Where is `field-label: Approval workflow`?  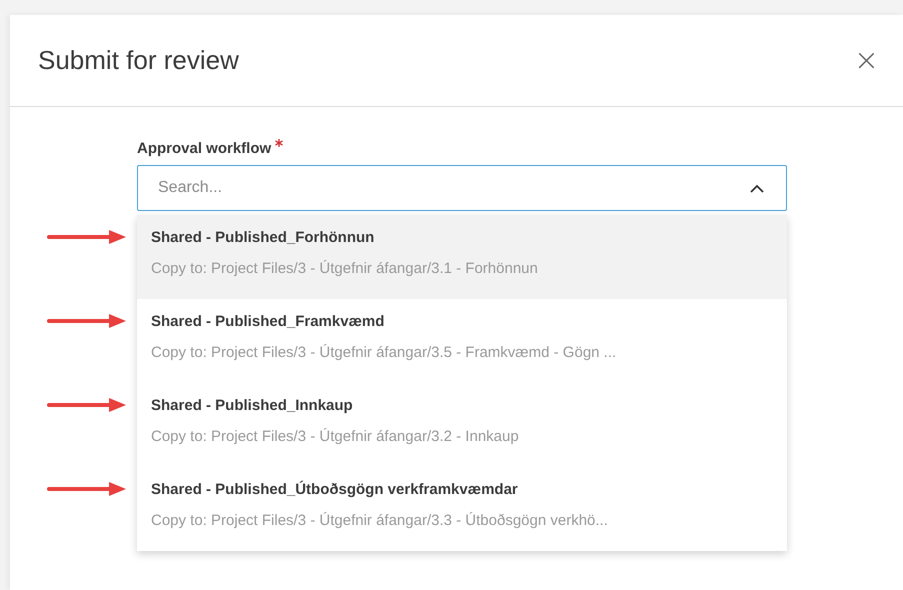 field-label: Approval workflow is located at coordinates (204, 148).